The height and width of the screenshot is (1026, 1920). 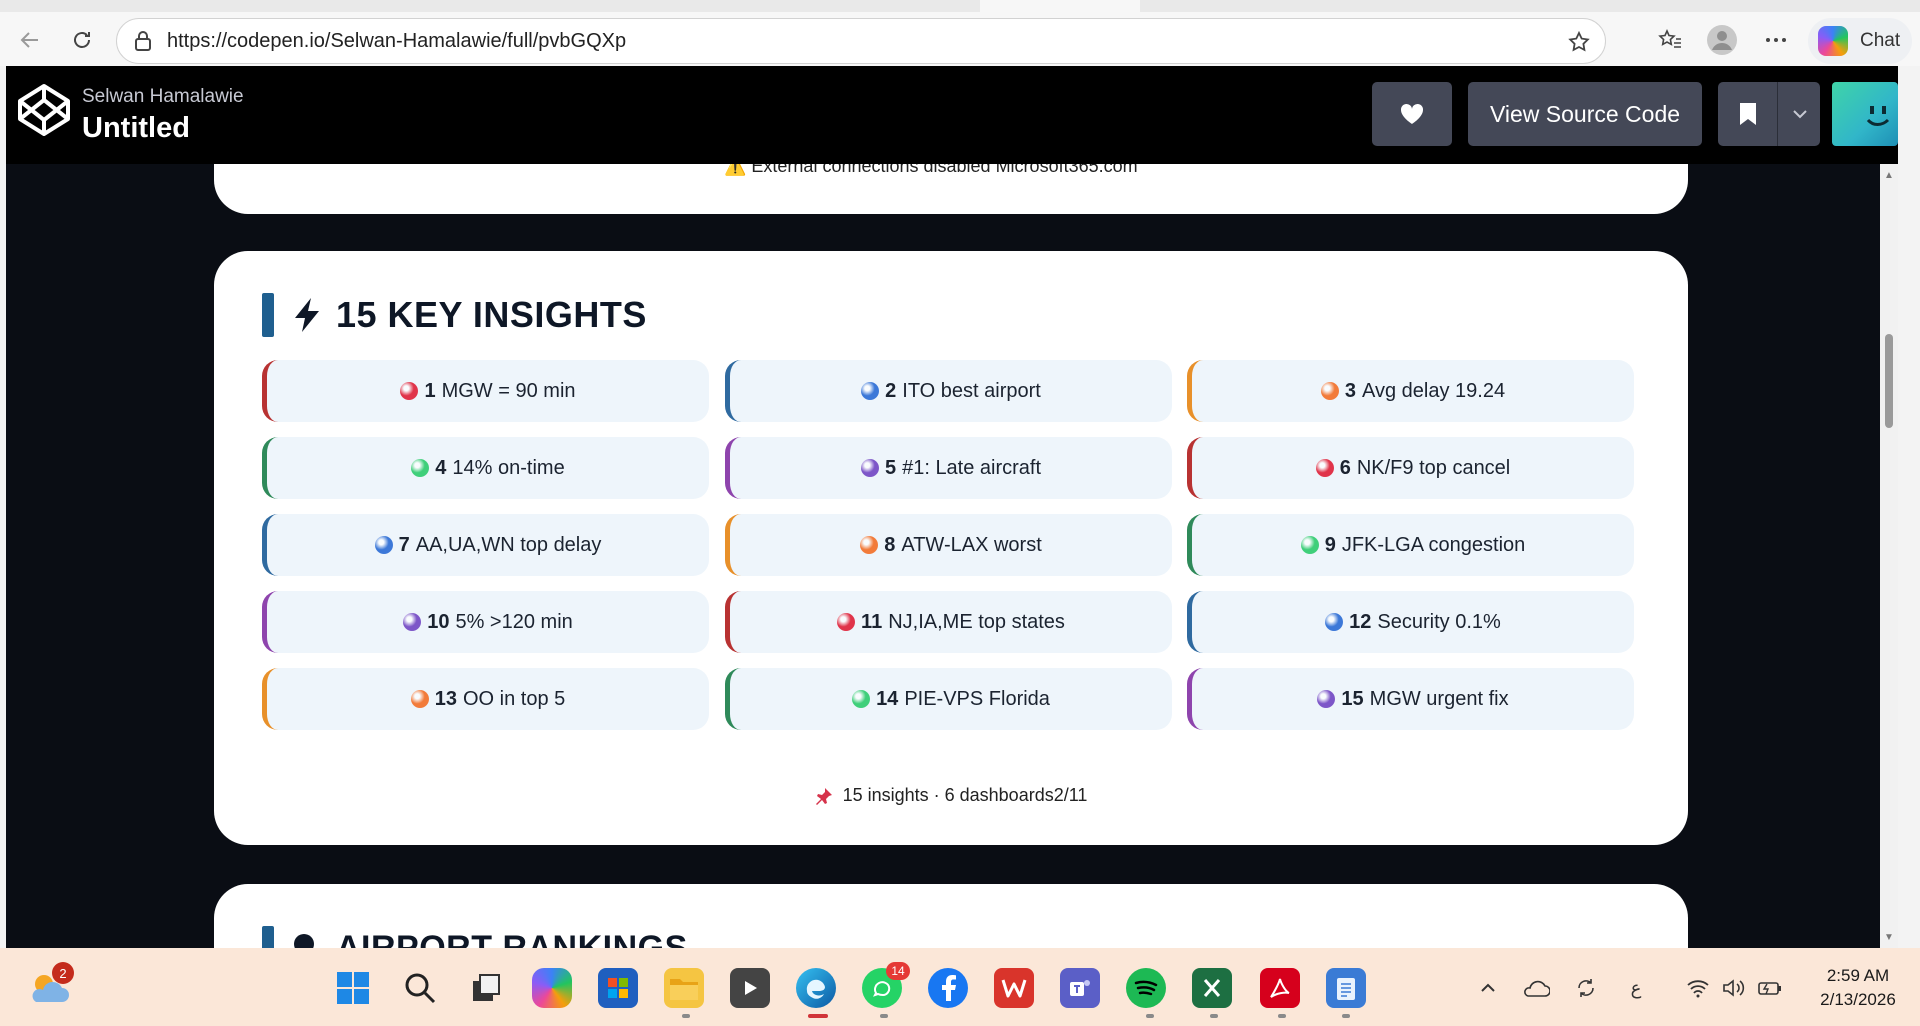 I want to click on insight-number: 9, so click(x=1330, y=544).